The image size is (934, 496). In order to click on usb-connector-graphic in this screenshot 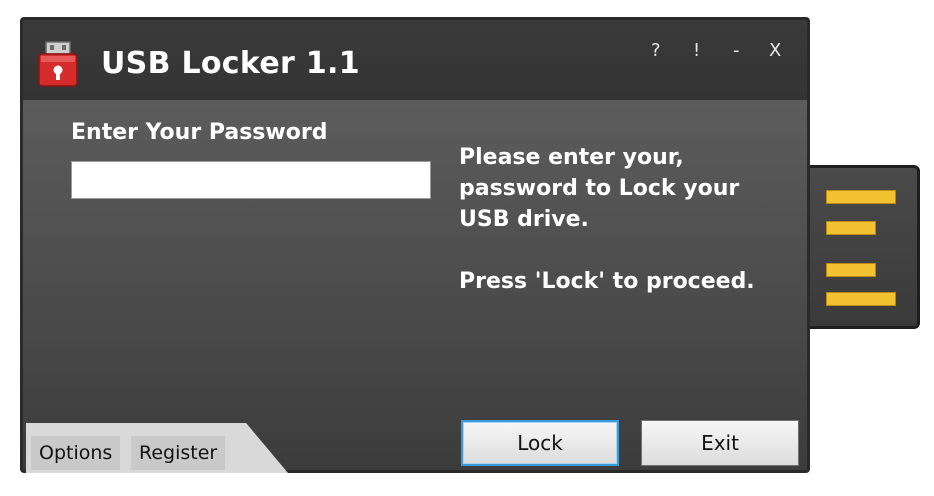, I will do `click(861, 247)`.